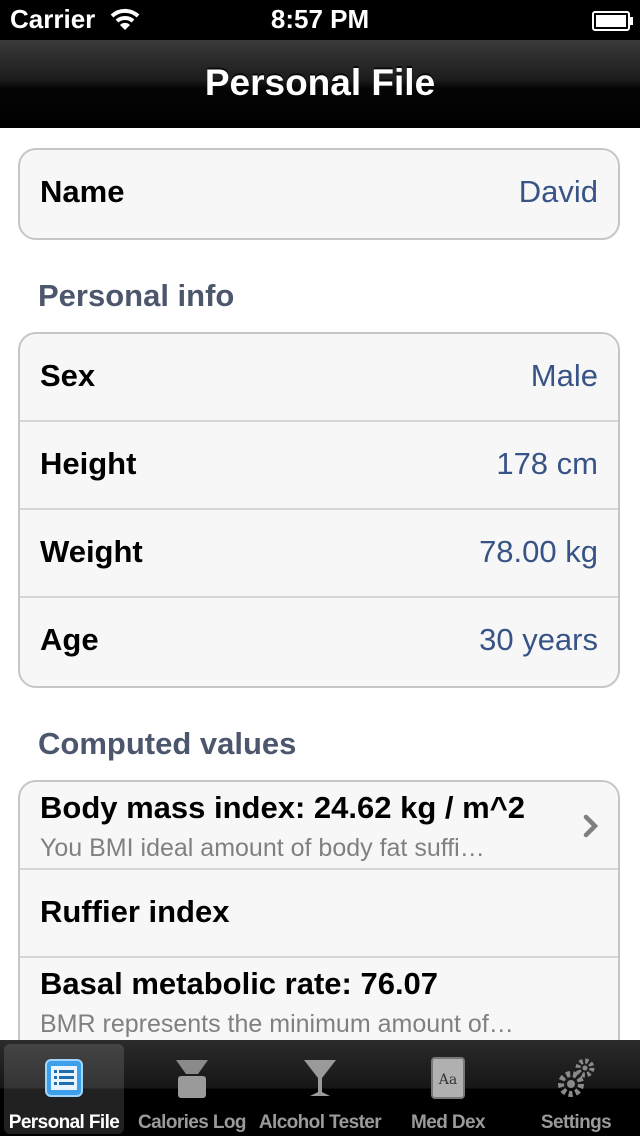 The image size is (640, 1136). I want to click on gears-icon, so click(576, 1077).